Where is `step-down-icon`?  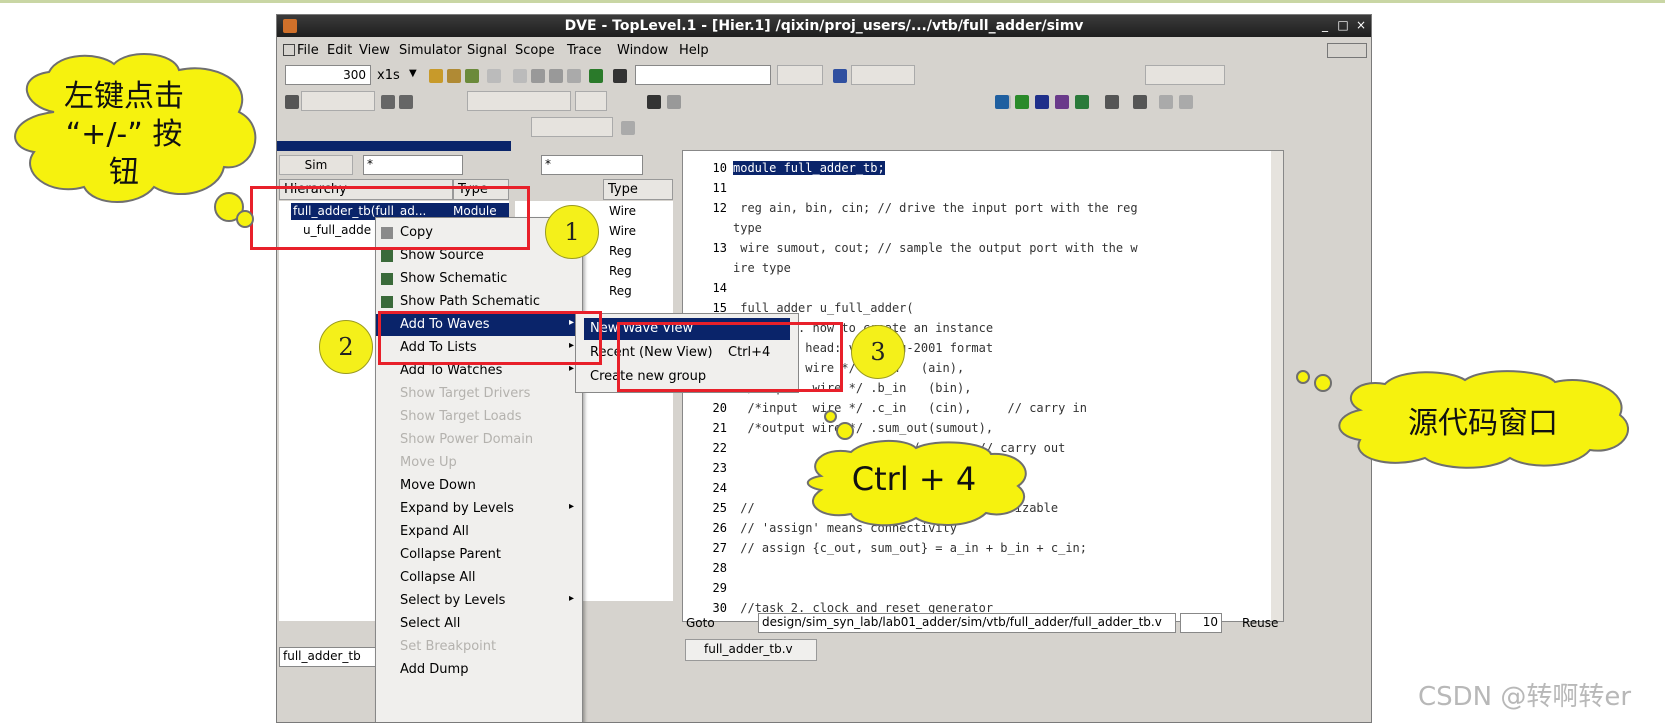
step-down-icon is located at coordinates (840, 76).